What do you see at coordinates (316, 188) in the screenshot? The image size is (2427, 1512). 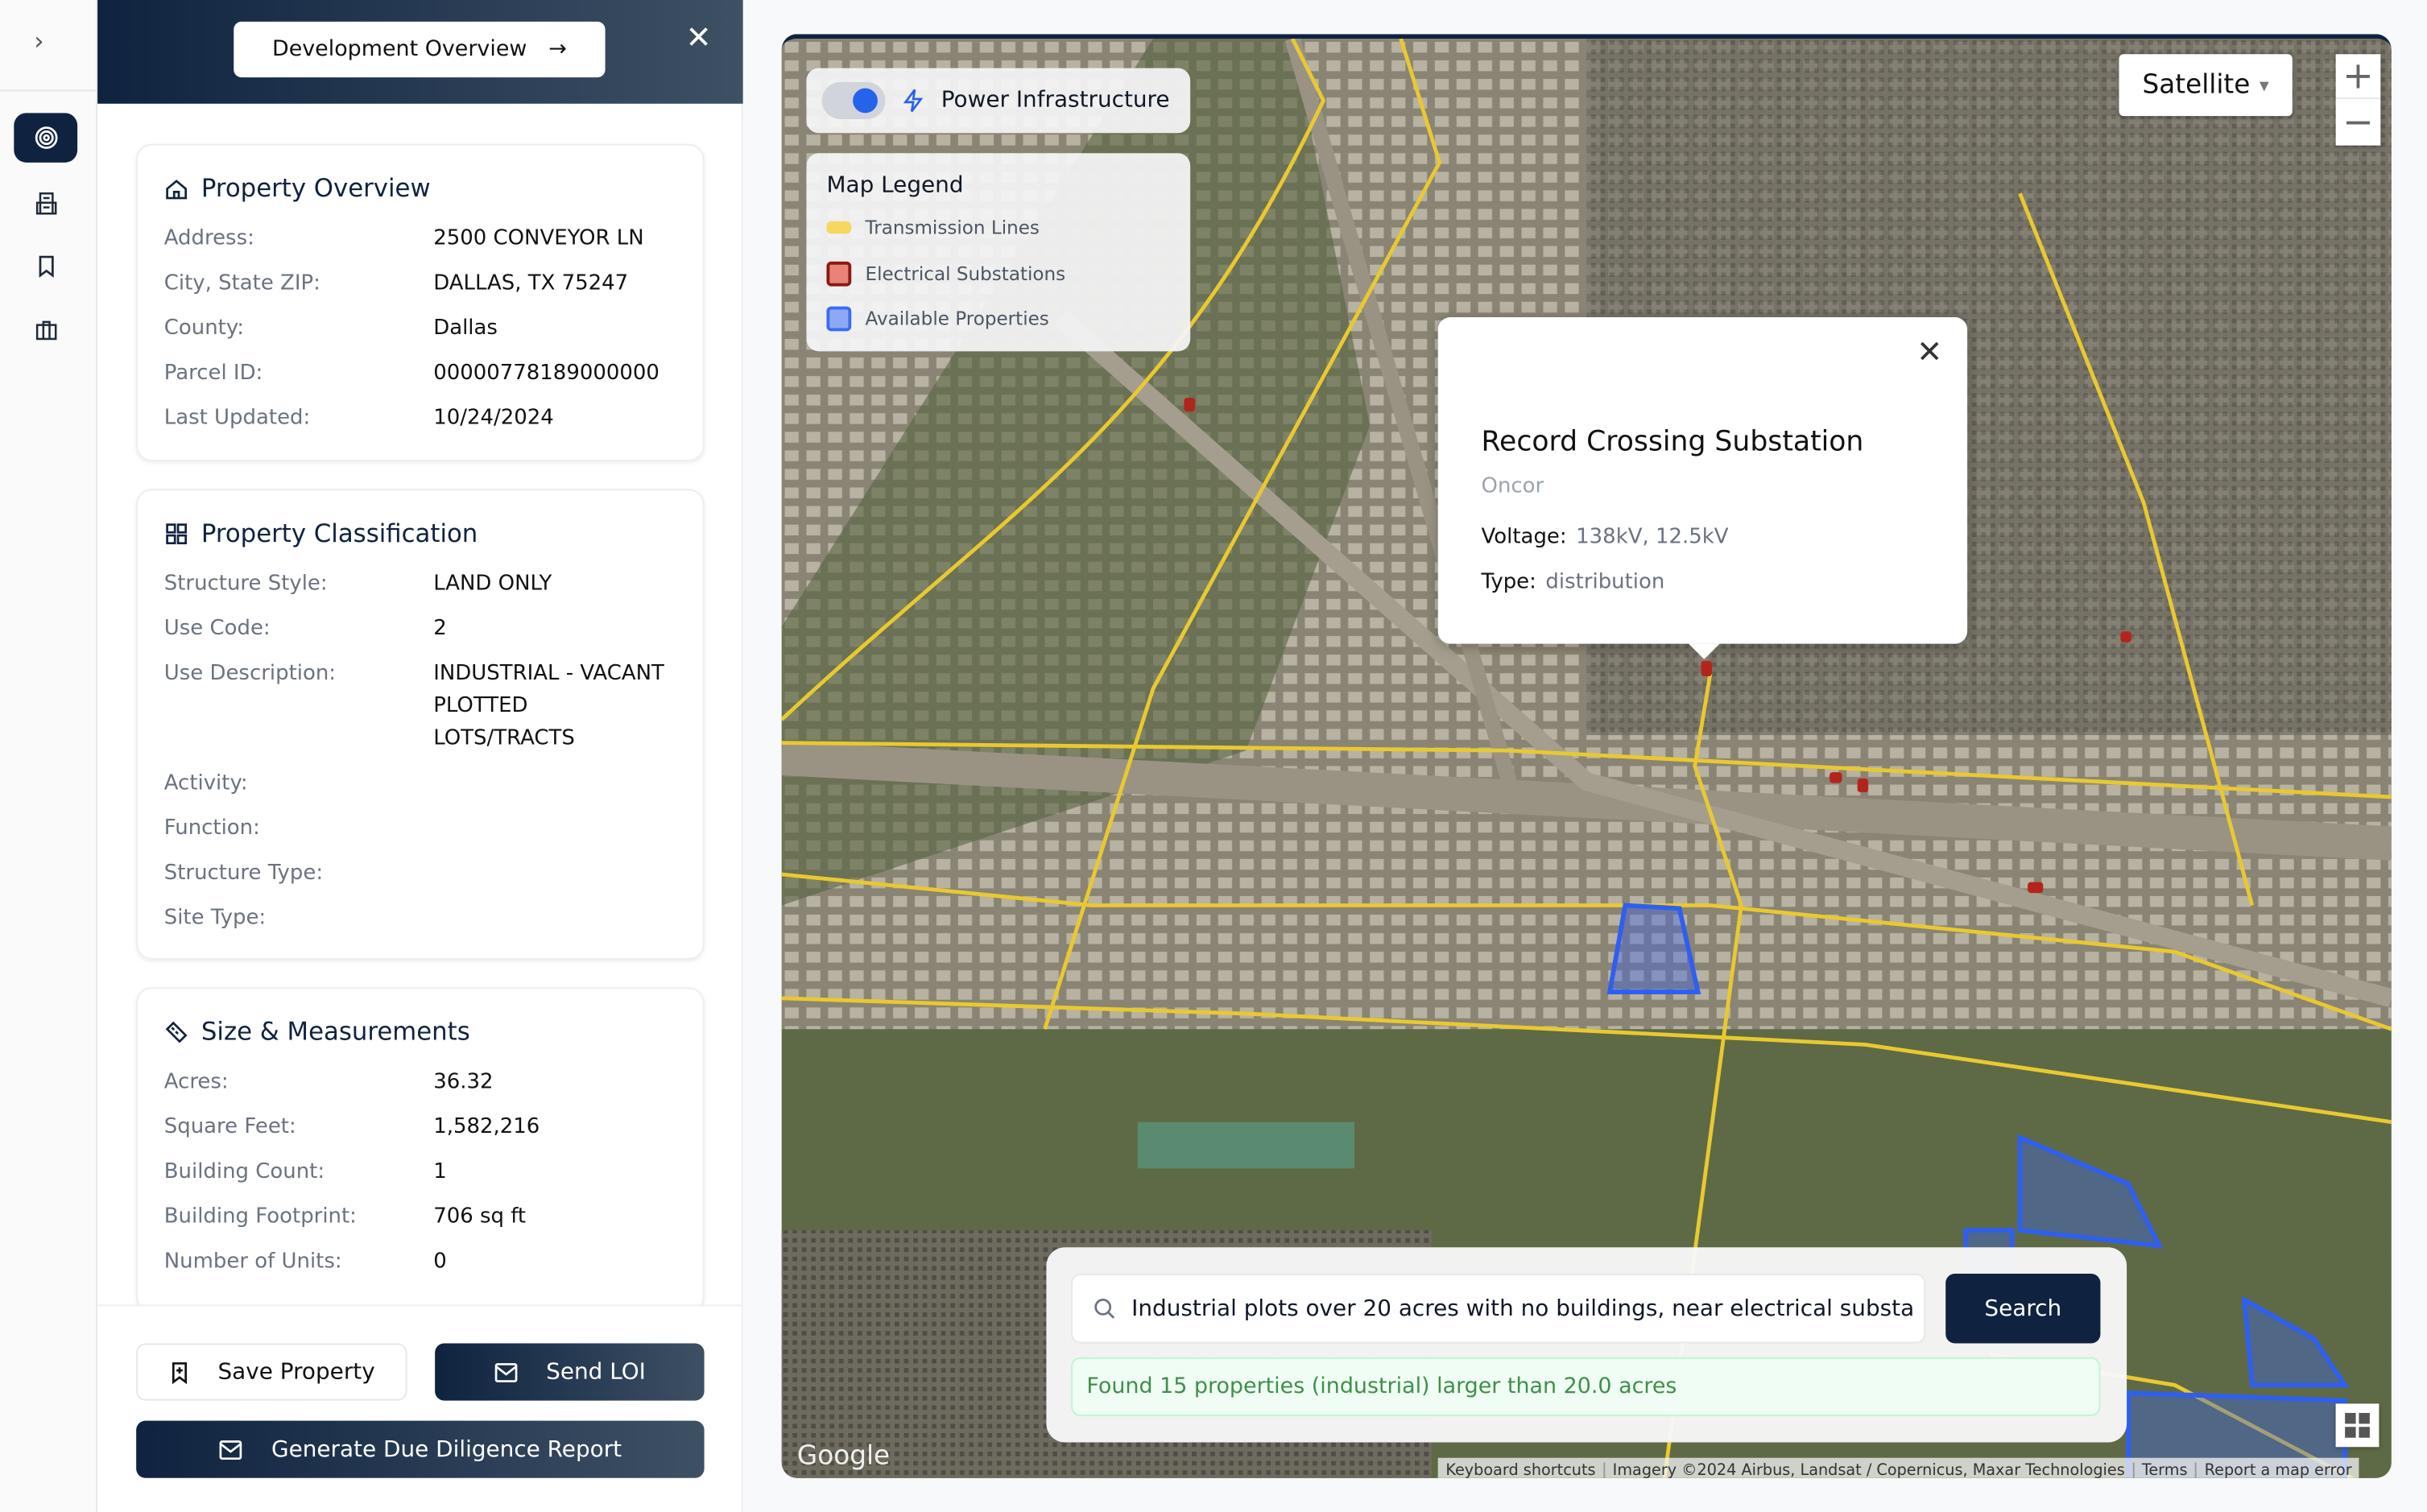 I see `section-title: Property Overview` at bounding box center [316, 188].